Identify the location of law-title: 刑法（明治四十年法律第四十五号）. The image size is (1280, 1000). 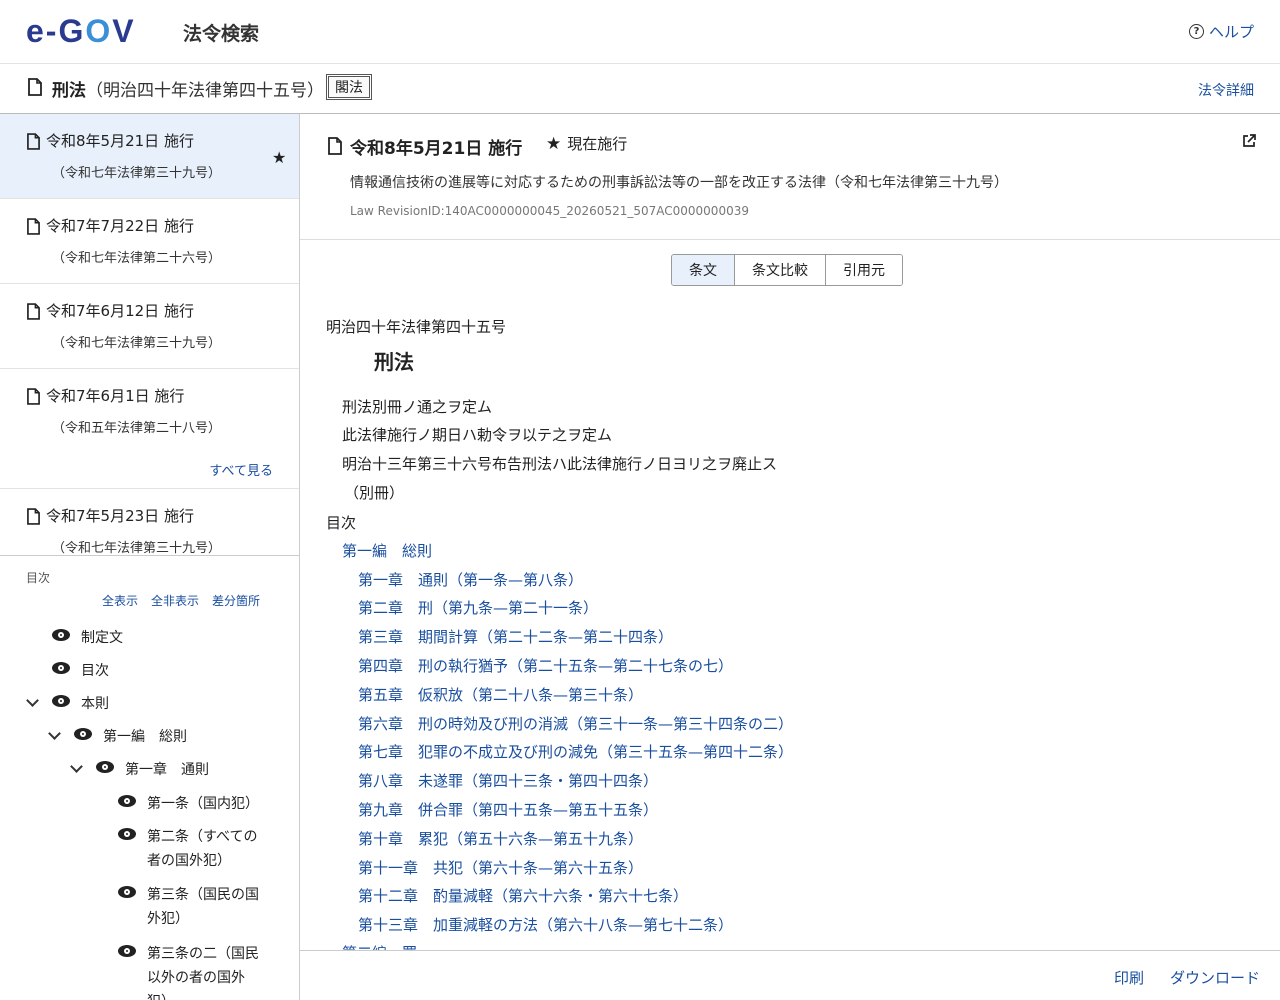
(188, 88).